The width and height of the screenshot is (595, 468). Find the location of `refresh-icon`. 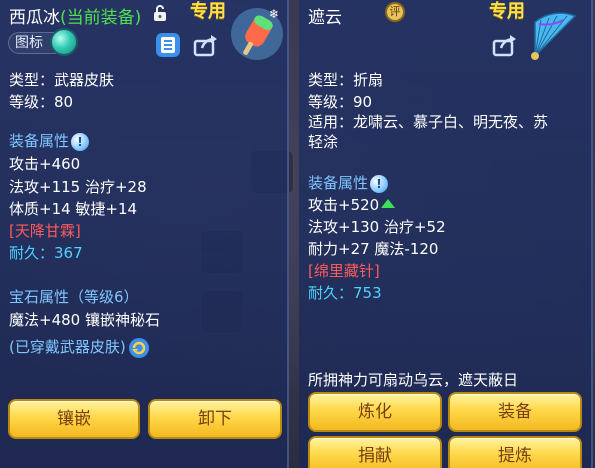

refresh-icon is located at coordinates (139, 348).